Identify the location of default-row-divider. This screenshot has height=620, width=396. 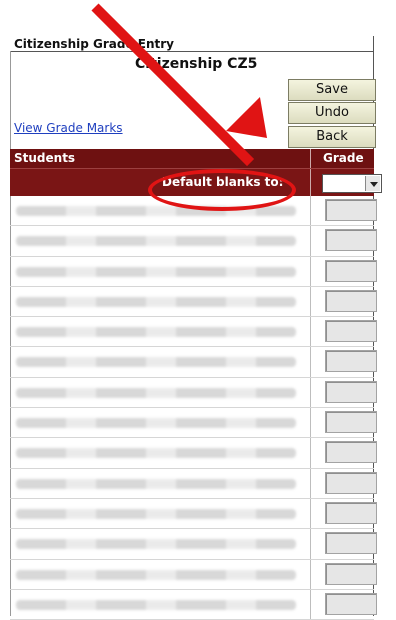
(310, 182).